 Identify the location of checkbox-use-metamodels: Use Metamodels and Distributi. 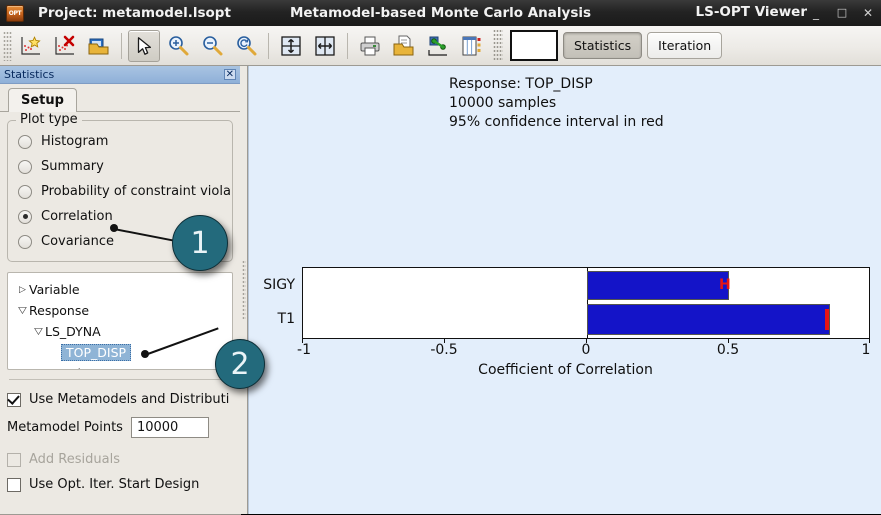
(120, 399).